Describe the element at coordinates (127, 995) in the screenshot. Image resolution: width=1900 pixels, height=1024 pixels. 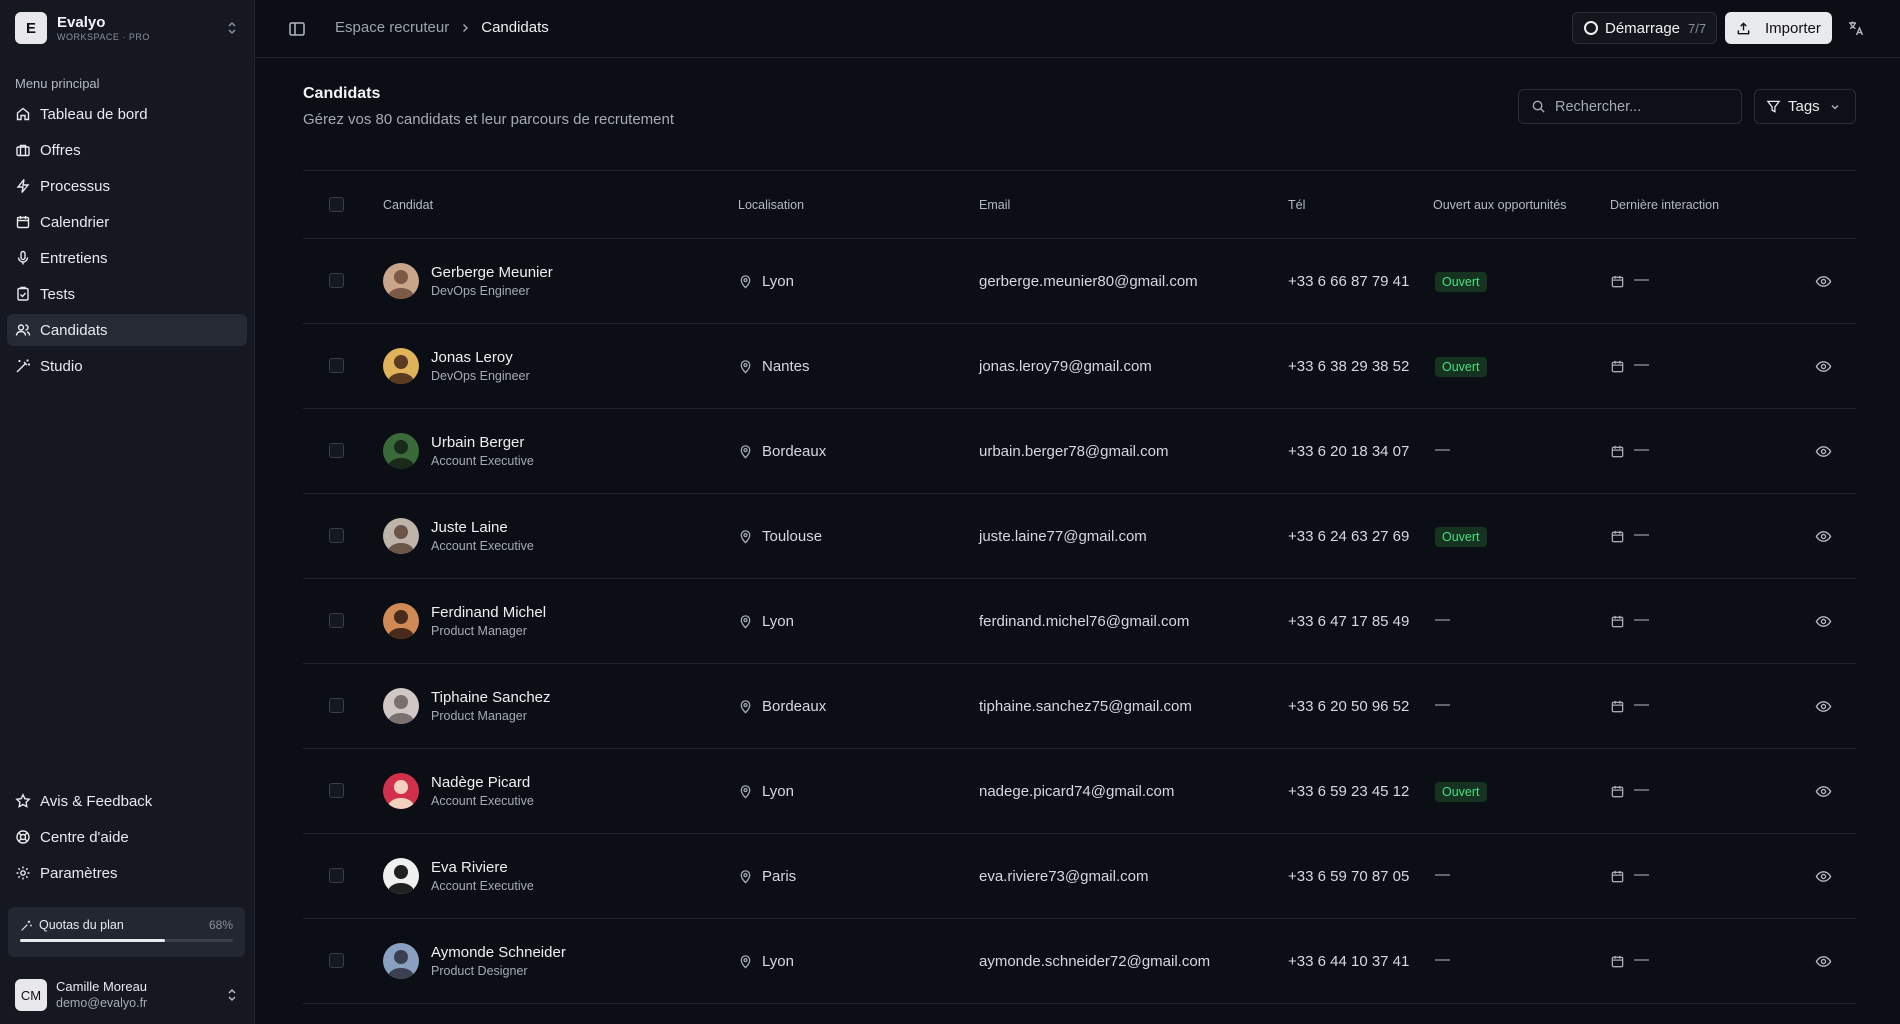
I see `user-menu: CM Camille Moreau demo@evalyo.fr` at that location.